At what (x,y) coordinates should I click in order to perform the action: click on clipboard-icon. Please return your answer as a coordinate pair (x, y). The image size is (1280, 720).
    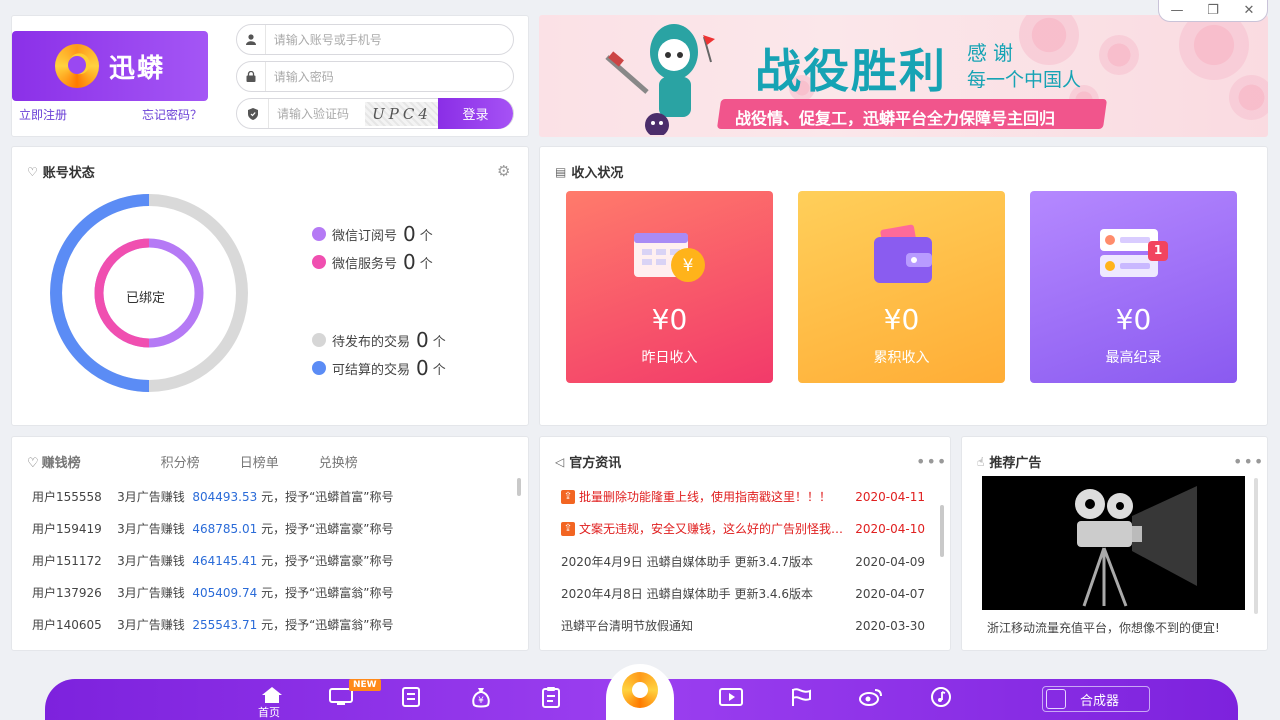
    Looking at the image, I should click on (551, 697).